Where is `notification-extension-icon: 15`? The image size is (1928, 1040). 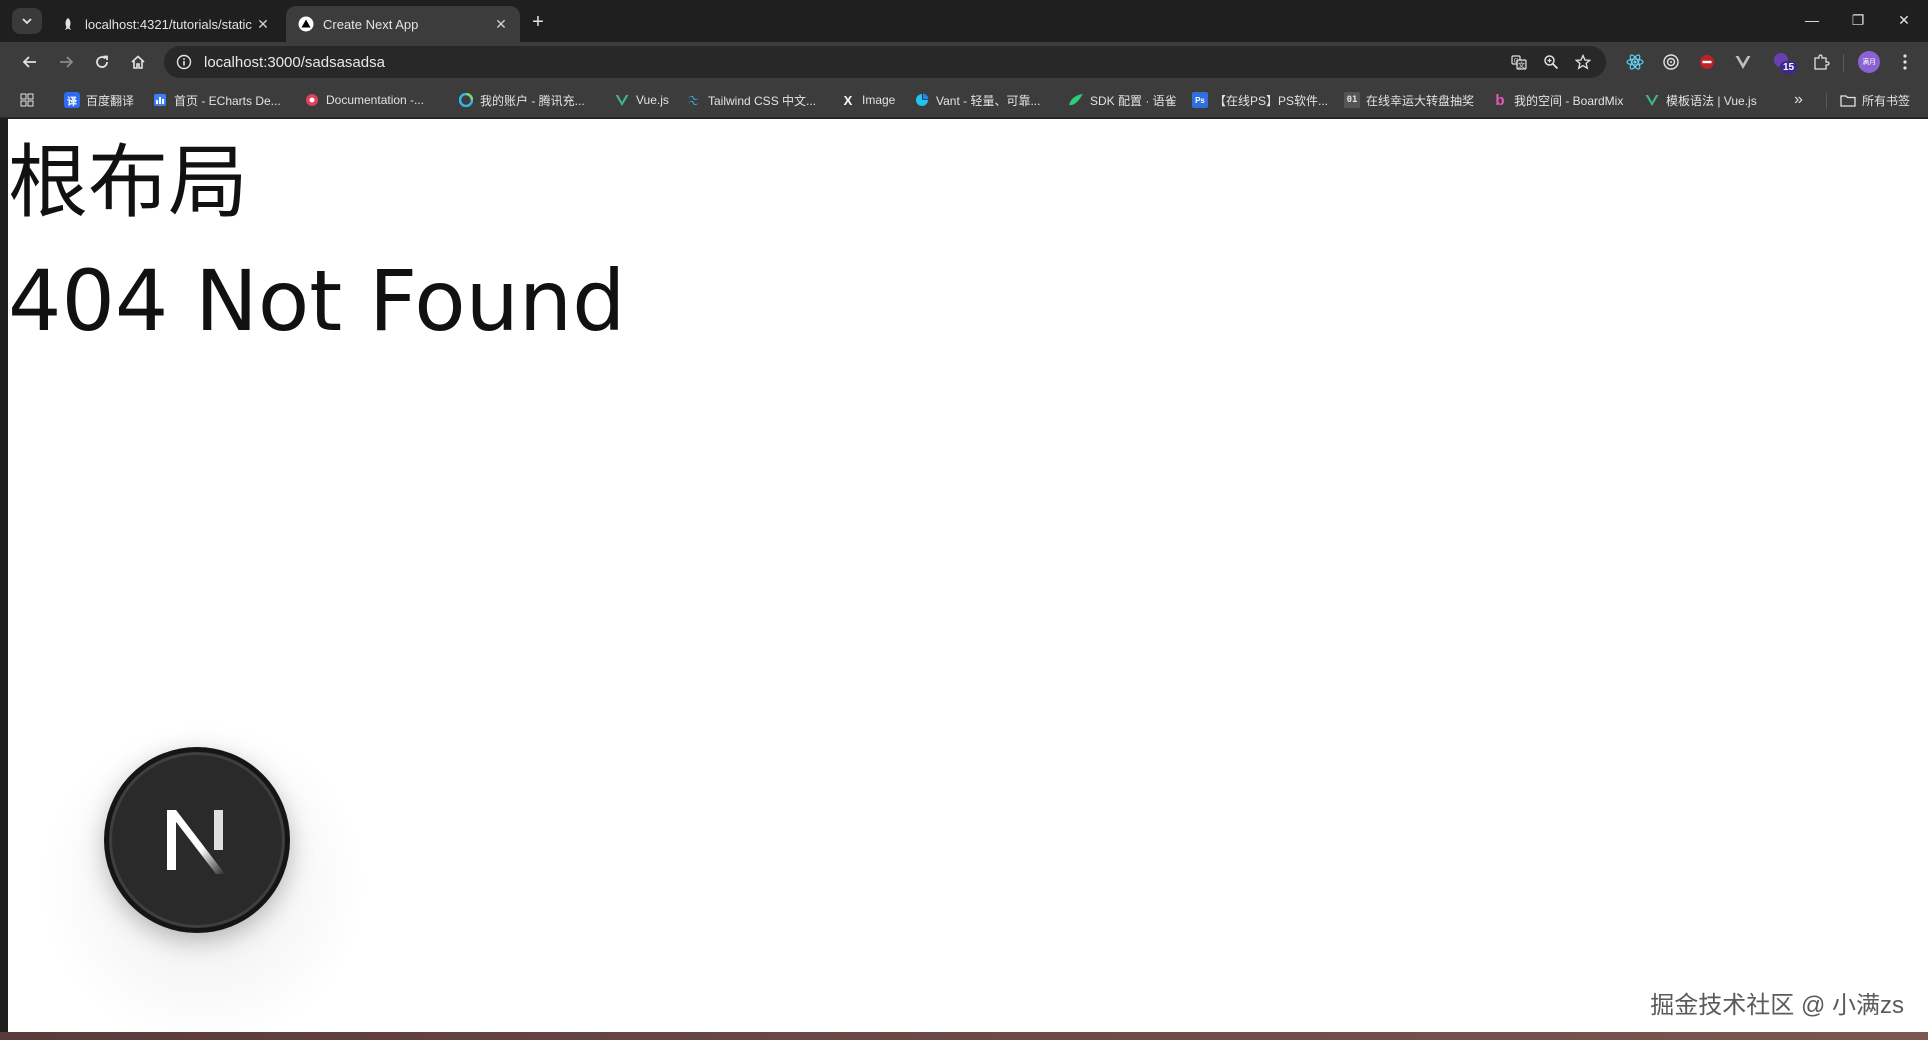 notification-extension-icon: 15 is located at coordinates (1783, 62).